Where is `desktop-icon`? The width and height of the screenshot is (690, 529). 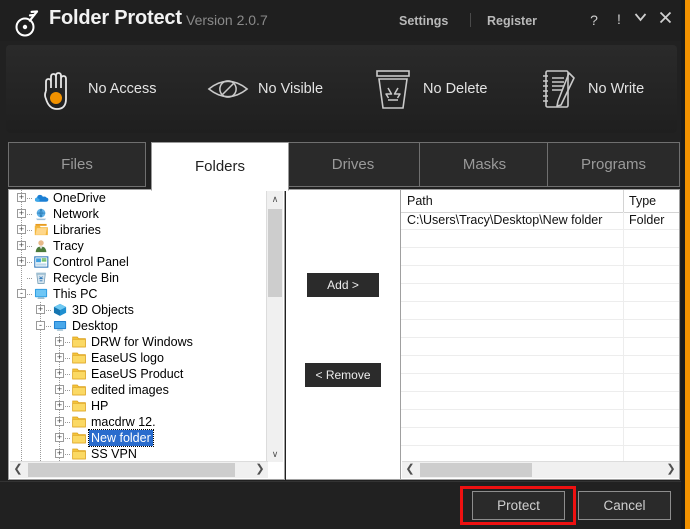 desktop-icon is located at coordinates (60, 326).